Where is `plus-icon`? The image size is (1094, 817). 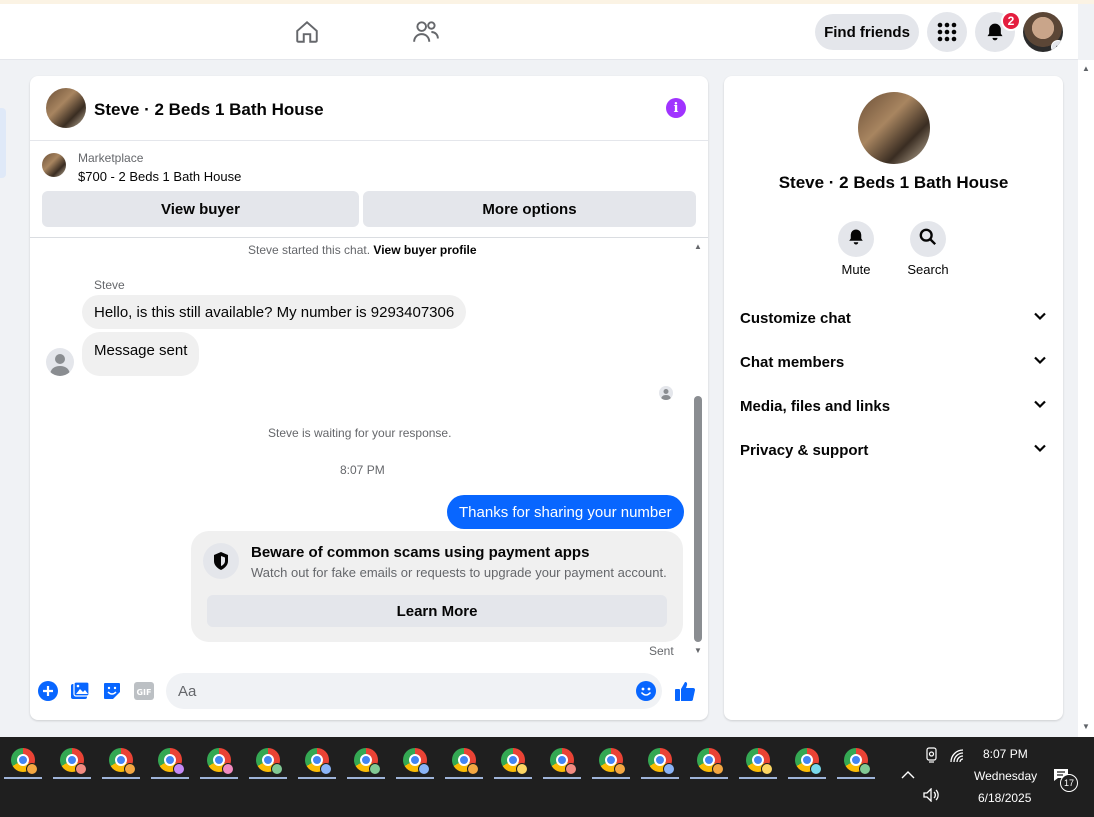 plus-icon is located at coordinates (48, 691).